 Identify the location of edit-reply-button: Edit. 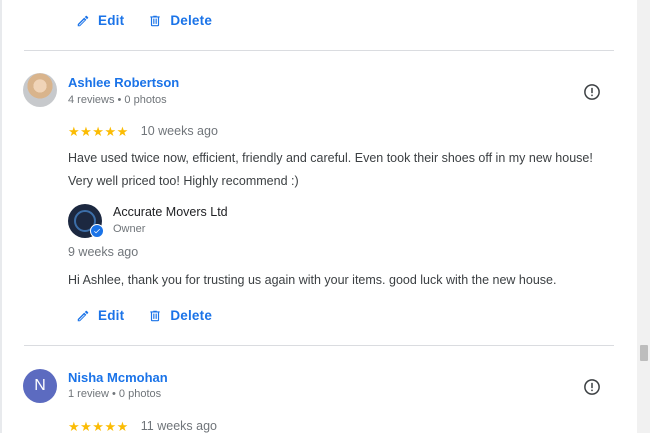
(100, 315).